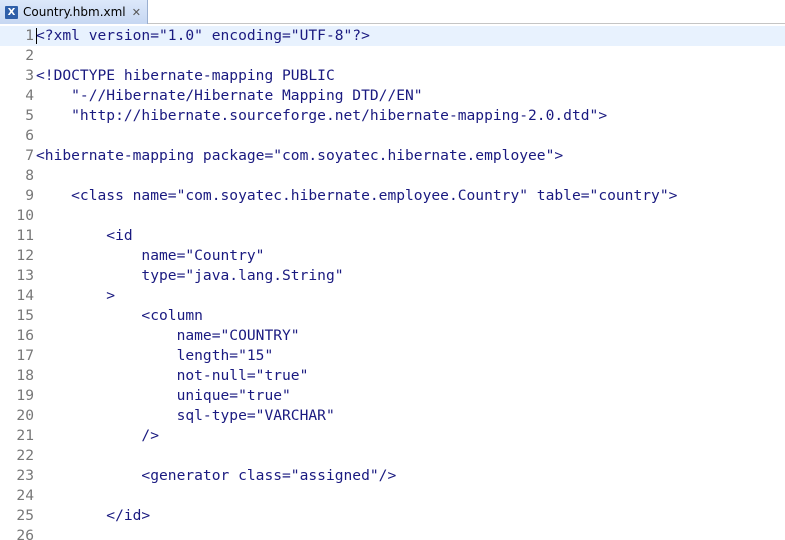 The image size is (785, 540). What do you see at coordinates (185, 416) in the screenshot?
I see `code-text: sql-type="VARCHAR"` at bounding box center [185, 416].